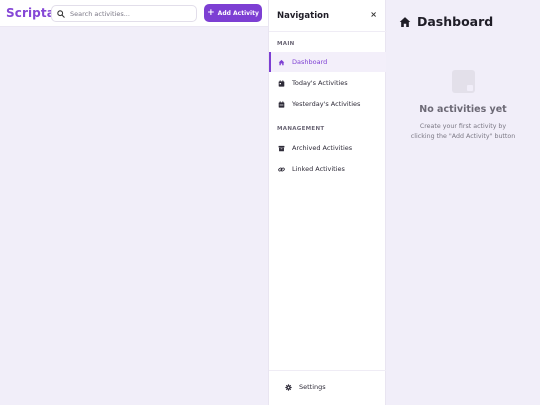 The width and height of the screenshot is (540, 405). I want to click on app-logo: Scripta, so click(30, 13).